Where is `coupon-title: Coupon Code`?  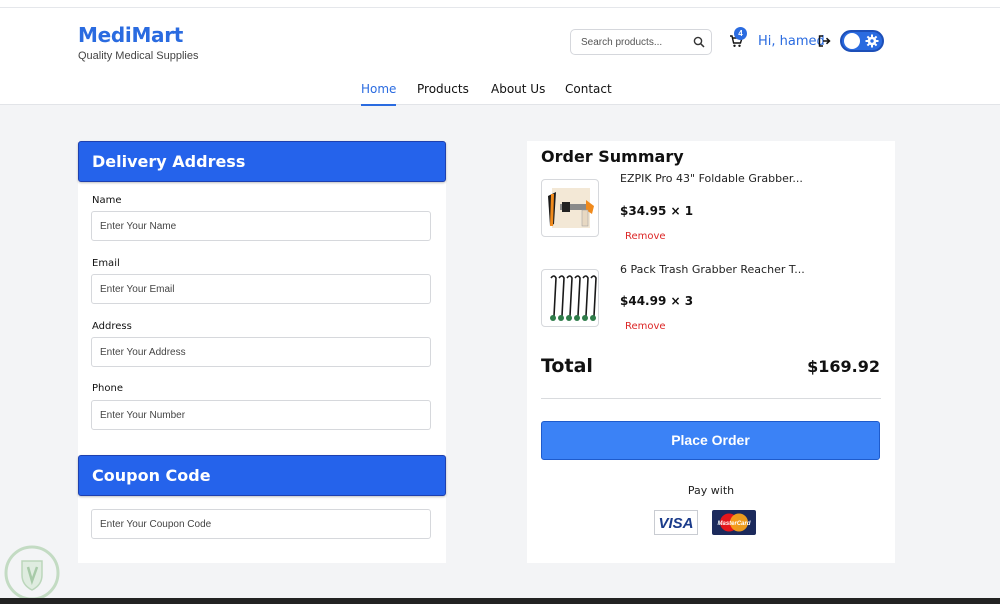
coupon-title: Coupon Code is located at coordinates (262, 475).